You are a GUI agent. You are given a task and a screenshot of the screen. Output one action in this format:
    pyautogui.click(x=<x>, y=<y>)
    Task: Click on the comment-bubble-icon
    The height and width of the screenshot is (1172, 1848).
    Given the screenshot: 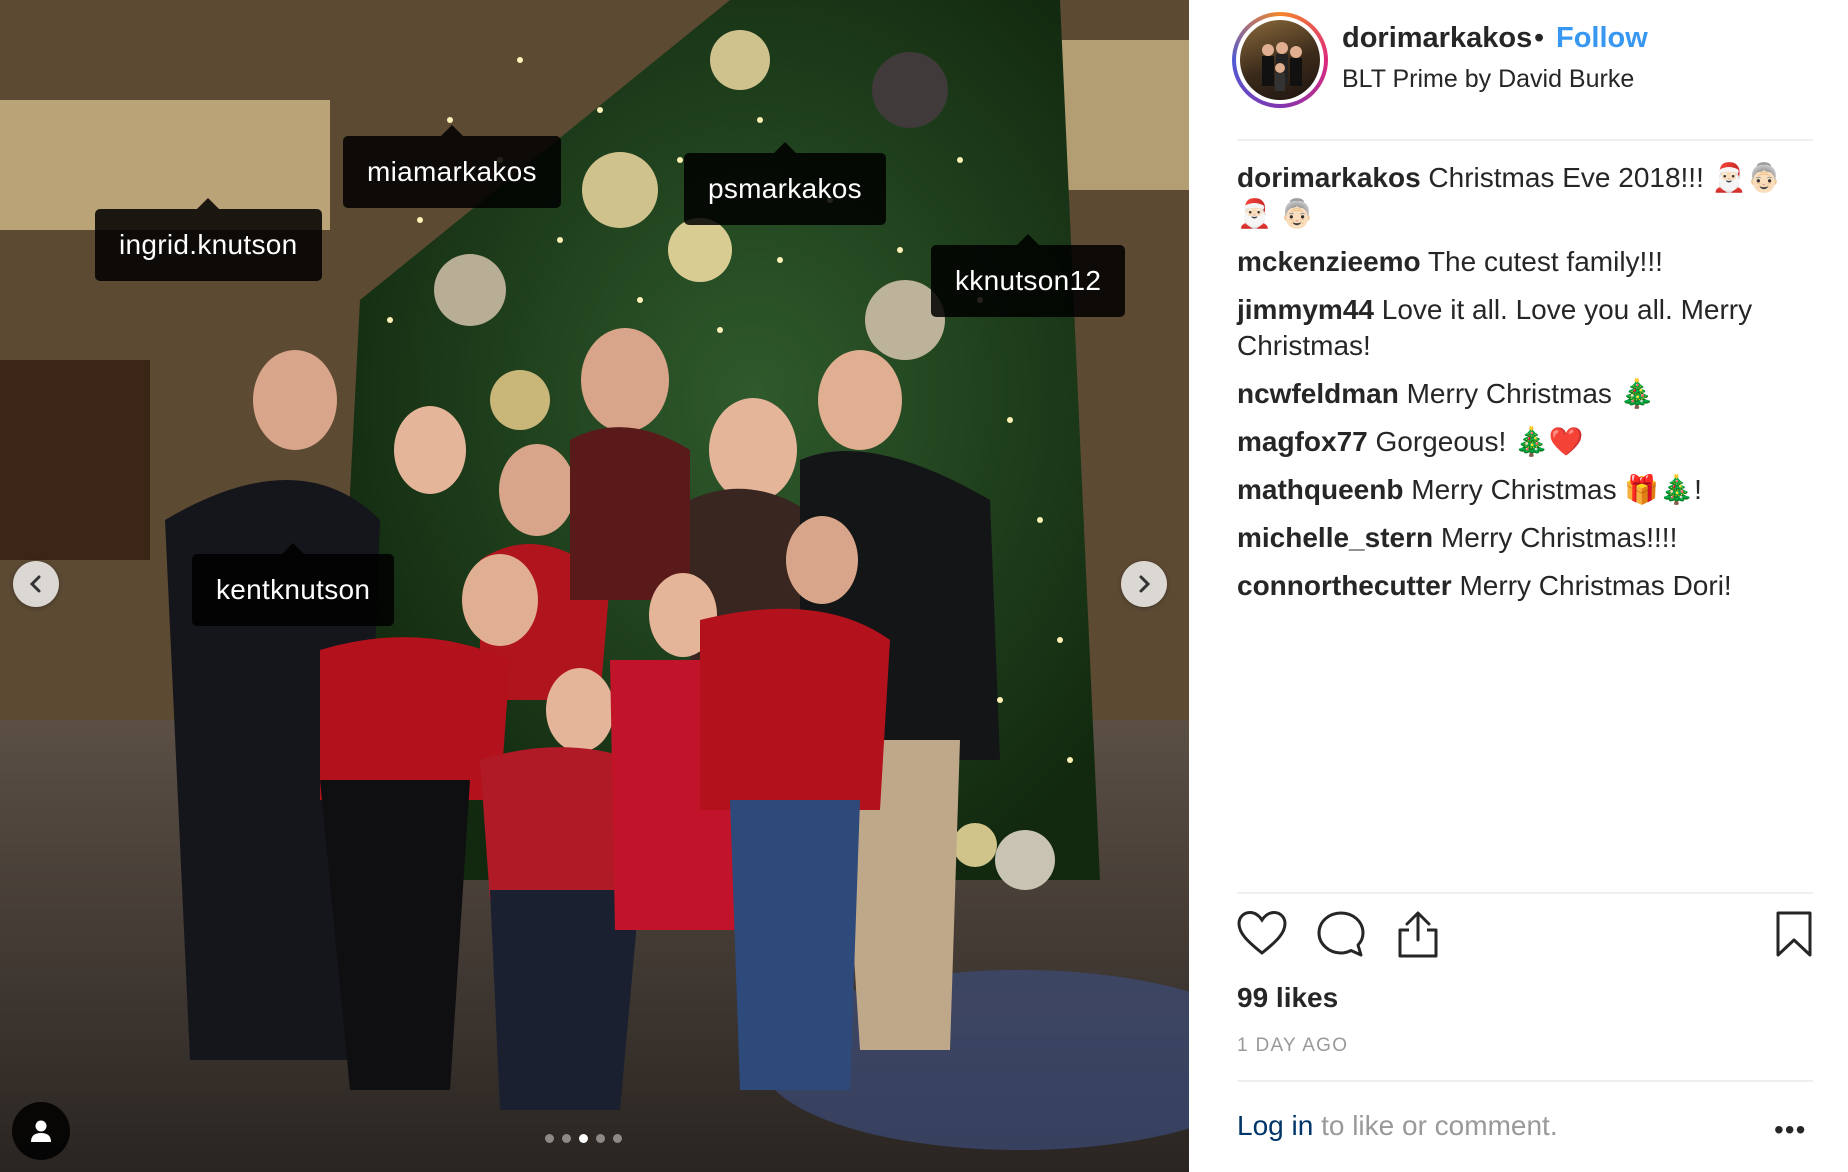 What is the action you would take?
    pyautogui.click(x=1341, y=934)
    